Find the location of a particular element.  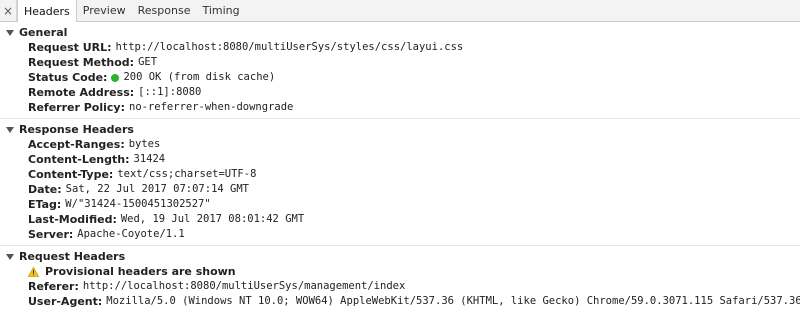

response-header-row: Server: Apache-Coyote/1.1 is located at coordinates (400, 234).